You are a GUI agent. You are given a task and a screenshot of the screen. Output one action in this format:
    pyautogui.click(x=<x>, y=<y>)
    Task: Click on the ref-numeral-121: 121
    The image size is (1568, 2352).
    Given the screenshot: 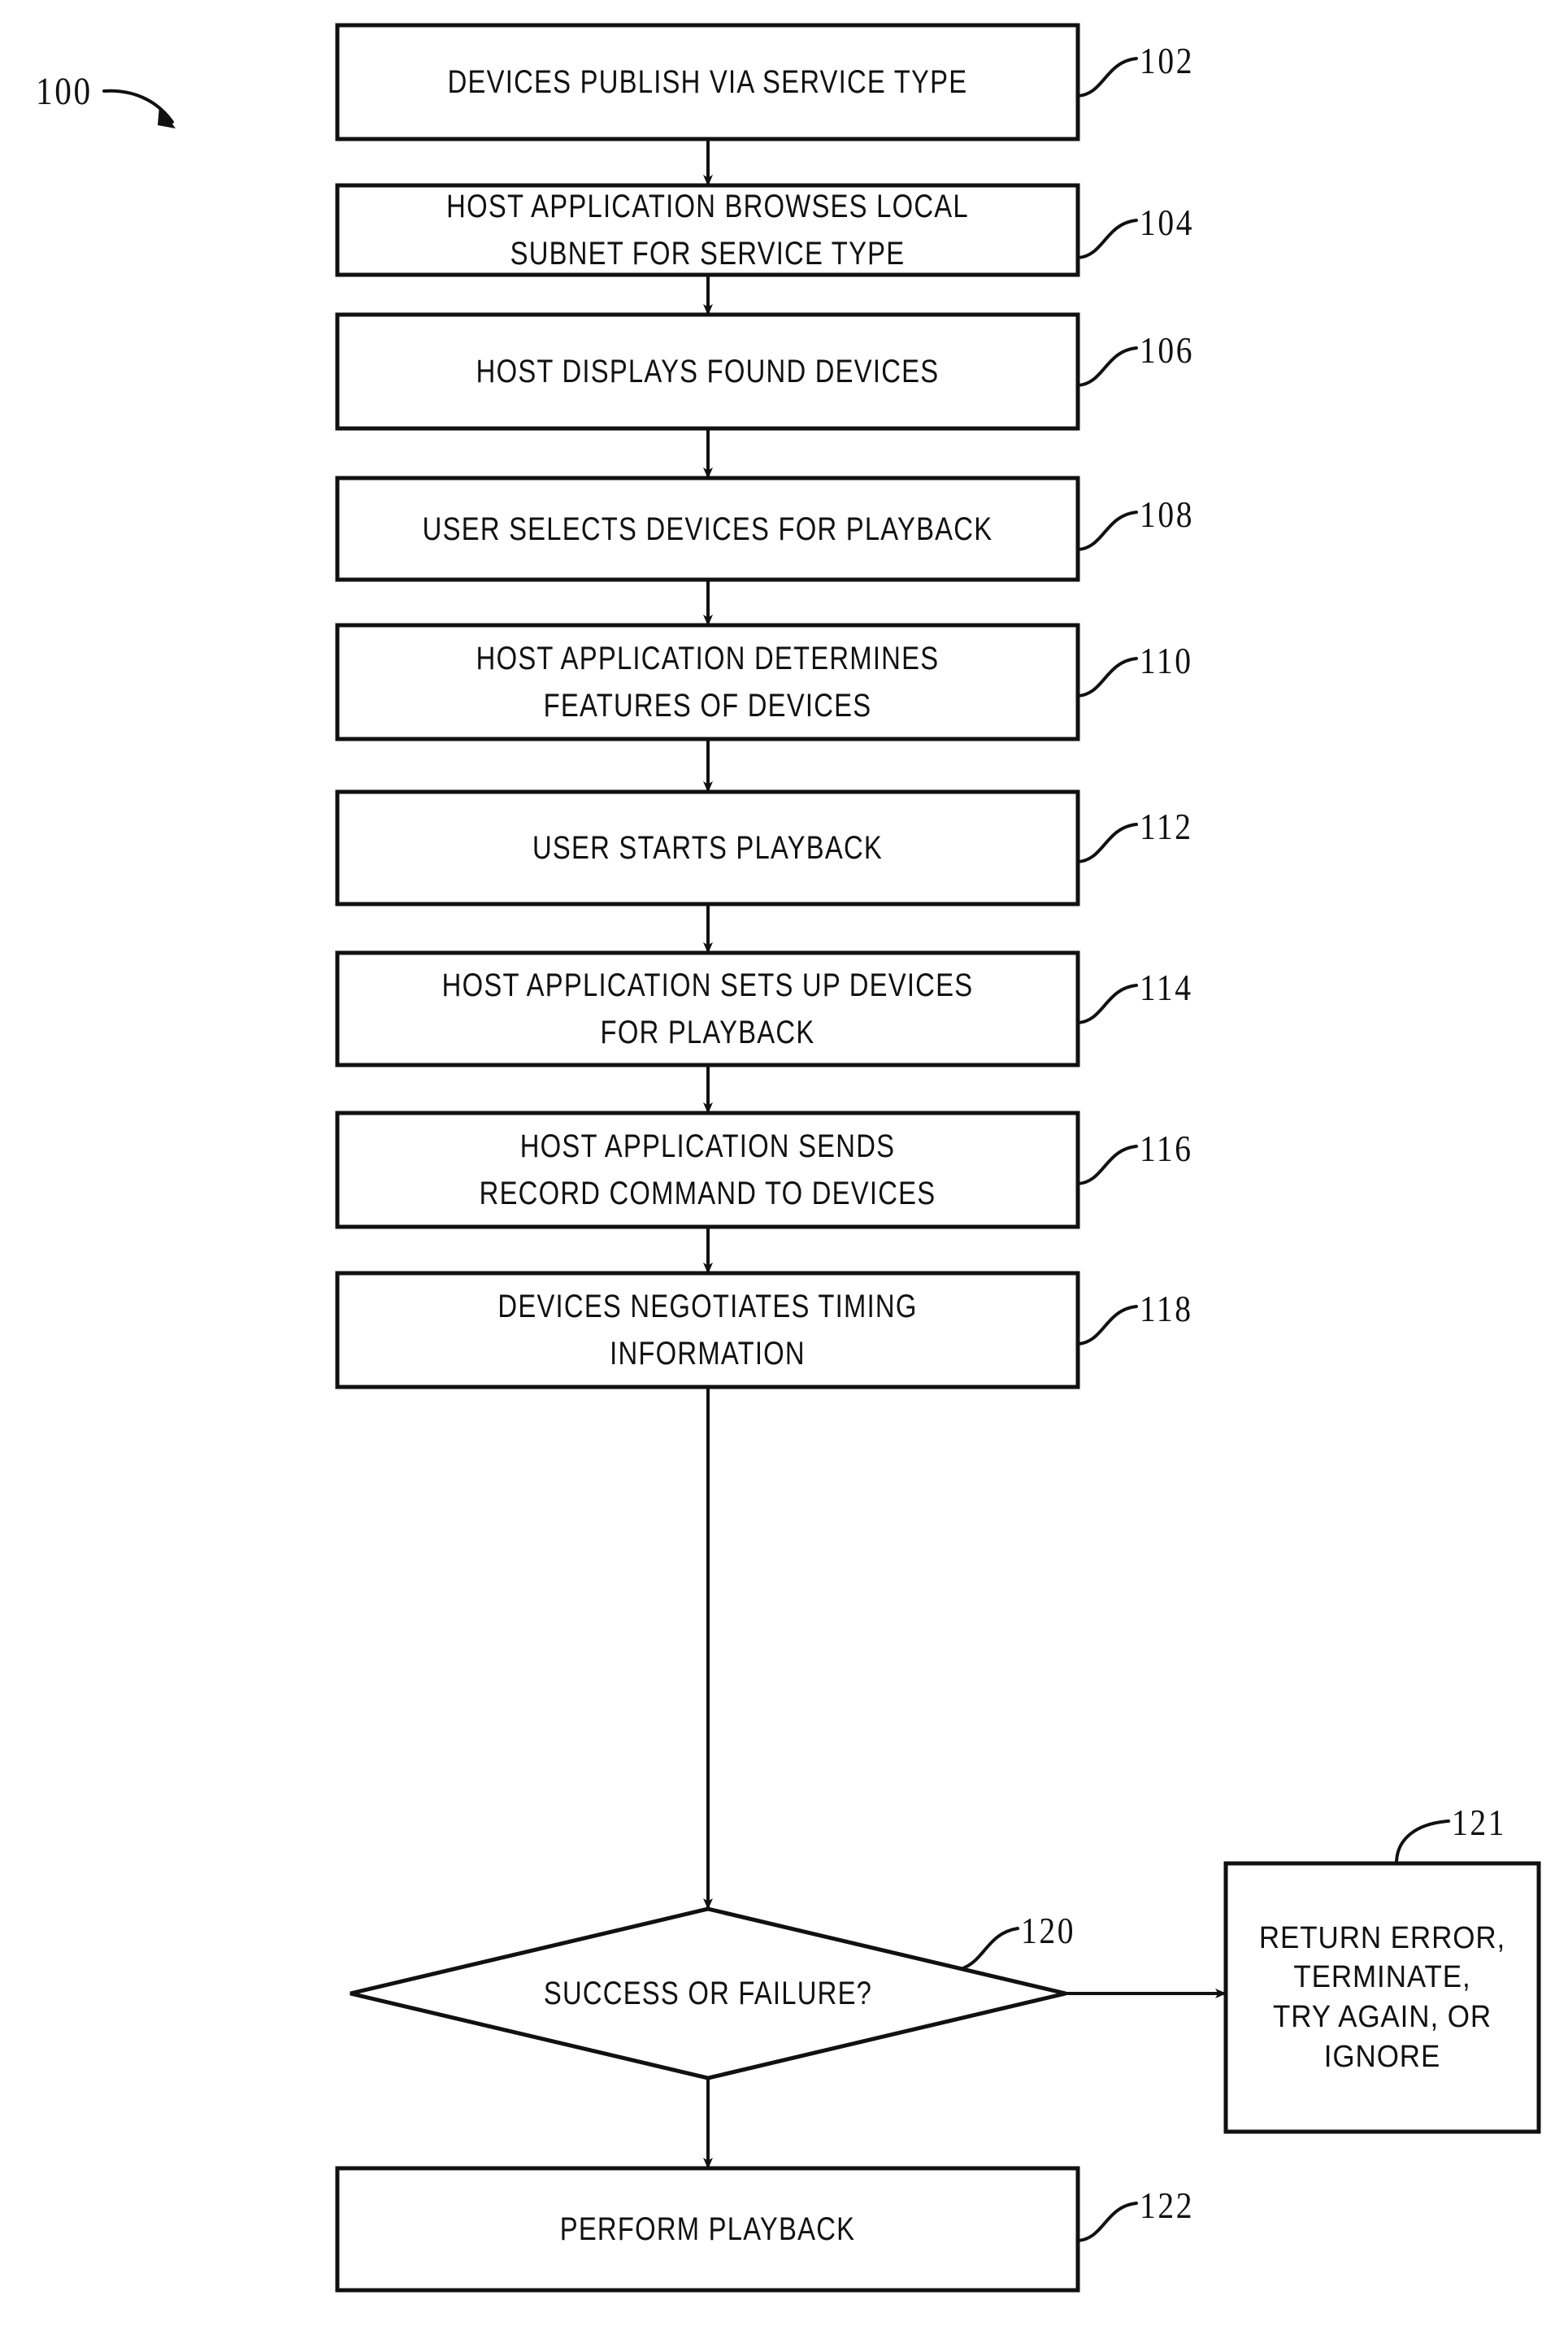 What is the action you would take?
    pyautogui.click(x=1479, y=1823)
    